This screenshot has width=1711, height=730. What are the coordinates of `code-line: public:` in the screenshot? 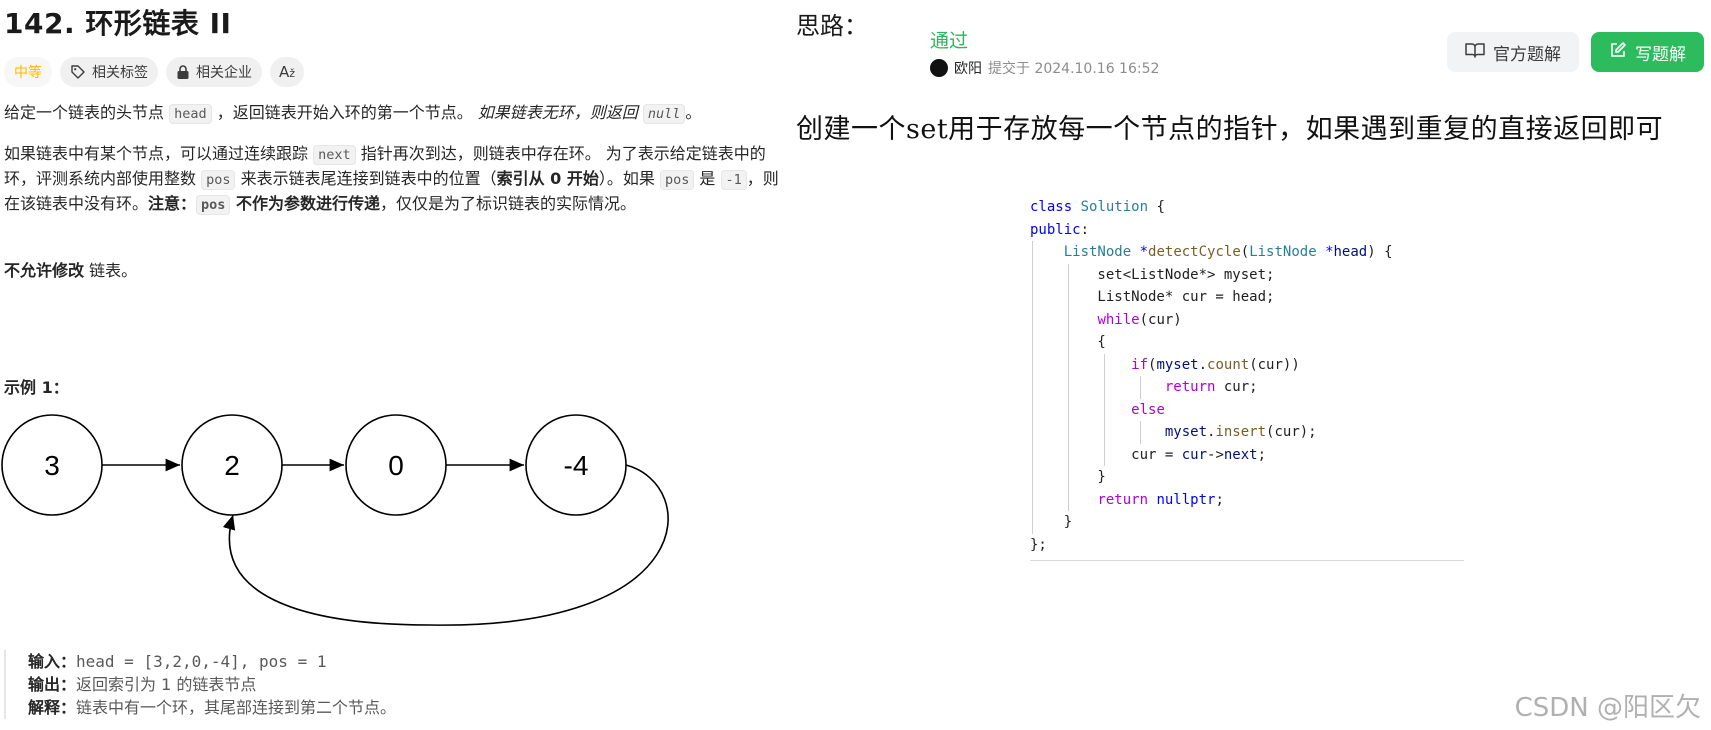 It's located at (1060, 229).